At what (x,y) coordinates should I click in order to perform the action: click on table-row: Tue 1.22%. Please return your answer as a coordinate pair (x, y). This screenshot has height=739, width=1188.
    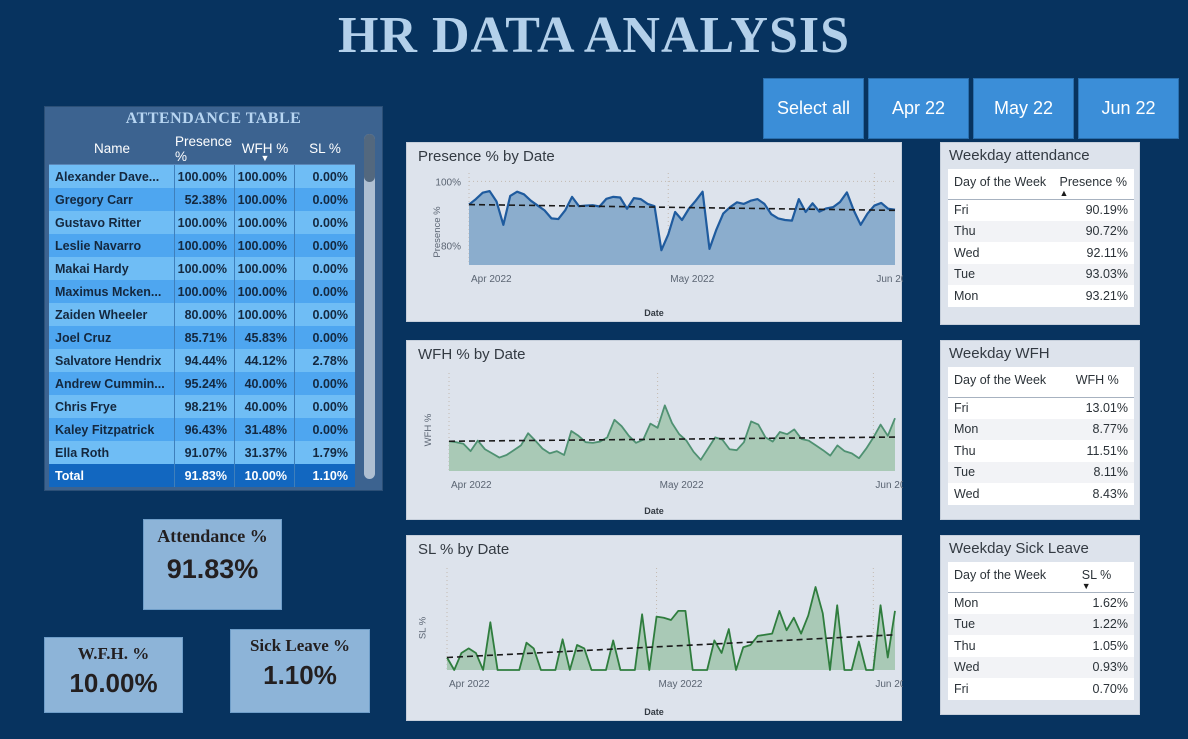
    Looking at the image, I should click on (1041, 624).